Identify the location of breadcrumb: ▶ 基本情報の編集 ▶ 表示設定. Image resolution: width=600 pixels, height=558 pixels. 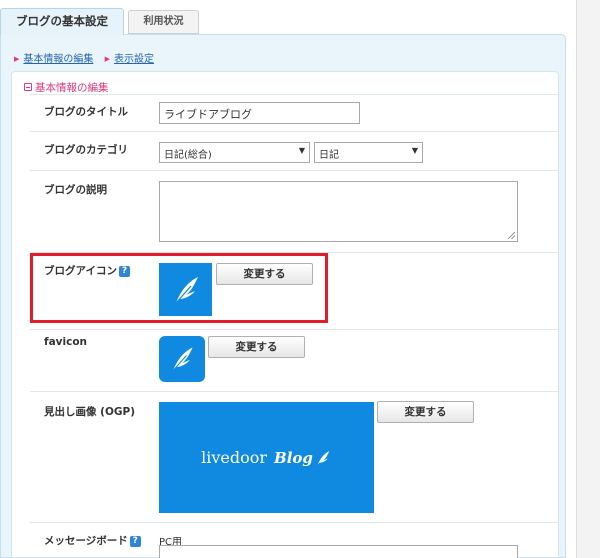
(84, 57).